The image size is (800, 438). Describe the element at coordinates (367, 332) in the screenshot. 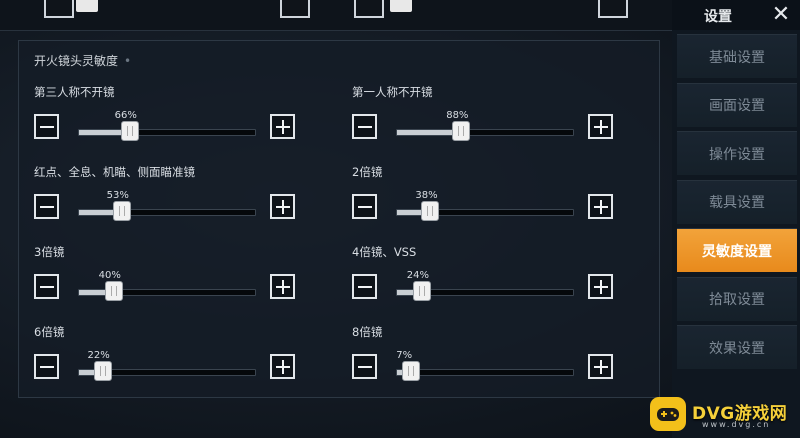

I see `slider-label: 8倍镜` at that location.